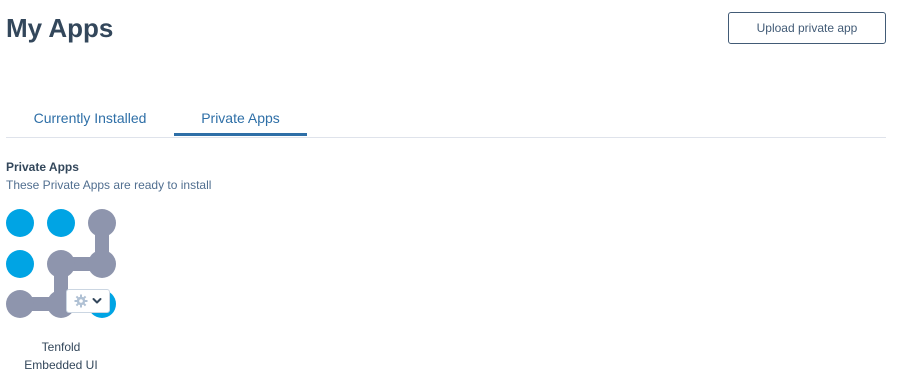 This screenshot has width=902, height=386. What do you see at coordinates (60, 28) in the screenshot?
I see `page-title: My Apps` at bounding box center [60, 28].